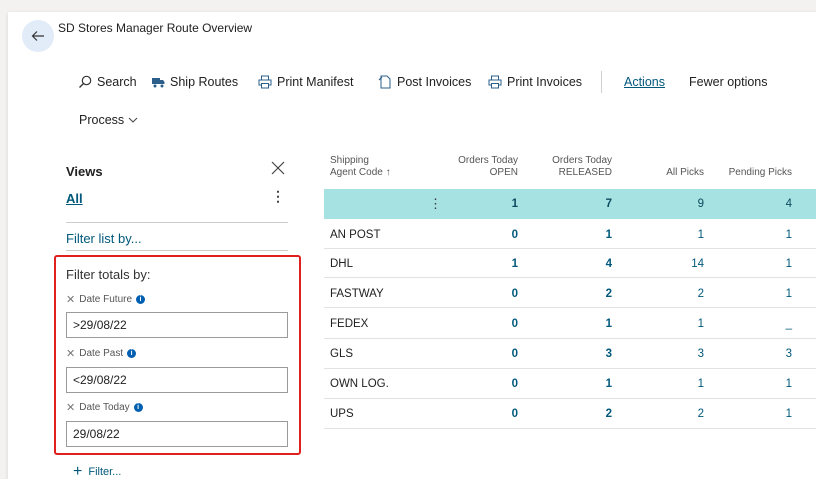 The height and width of the screenshot is (479, 816). Describe the element at coordinates (349, 324) in the screenshot. I see `cell-code: FEDEX` at that location.